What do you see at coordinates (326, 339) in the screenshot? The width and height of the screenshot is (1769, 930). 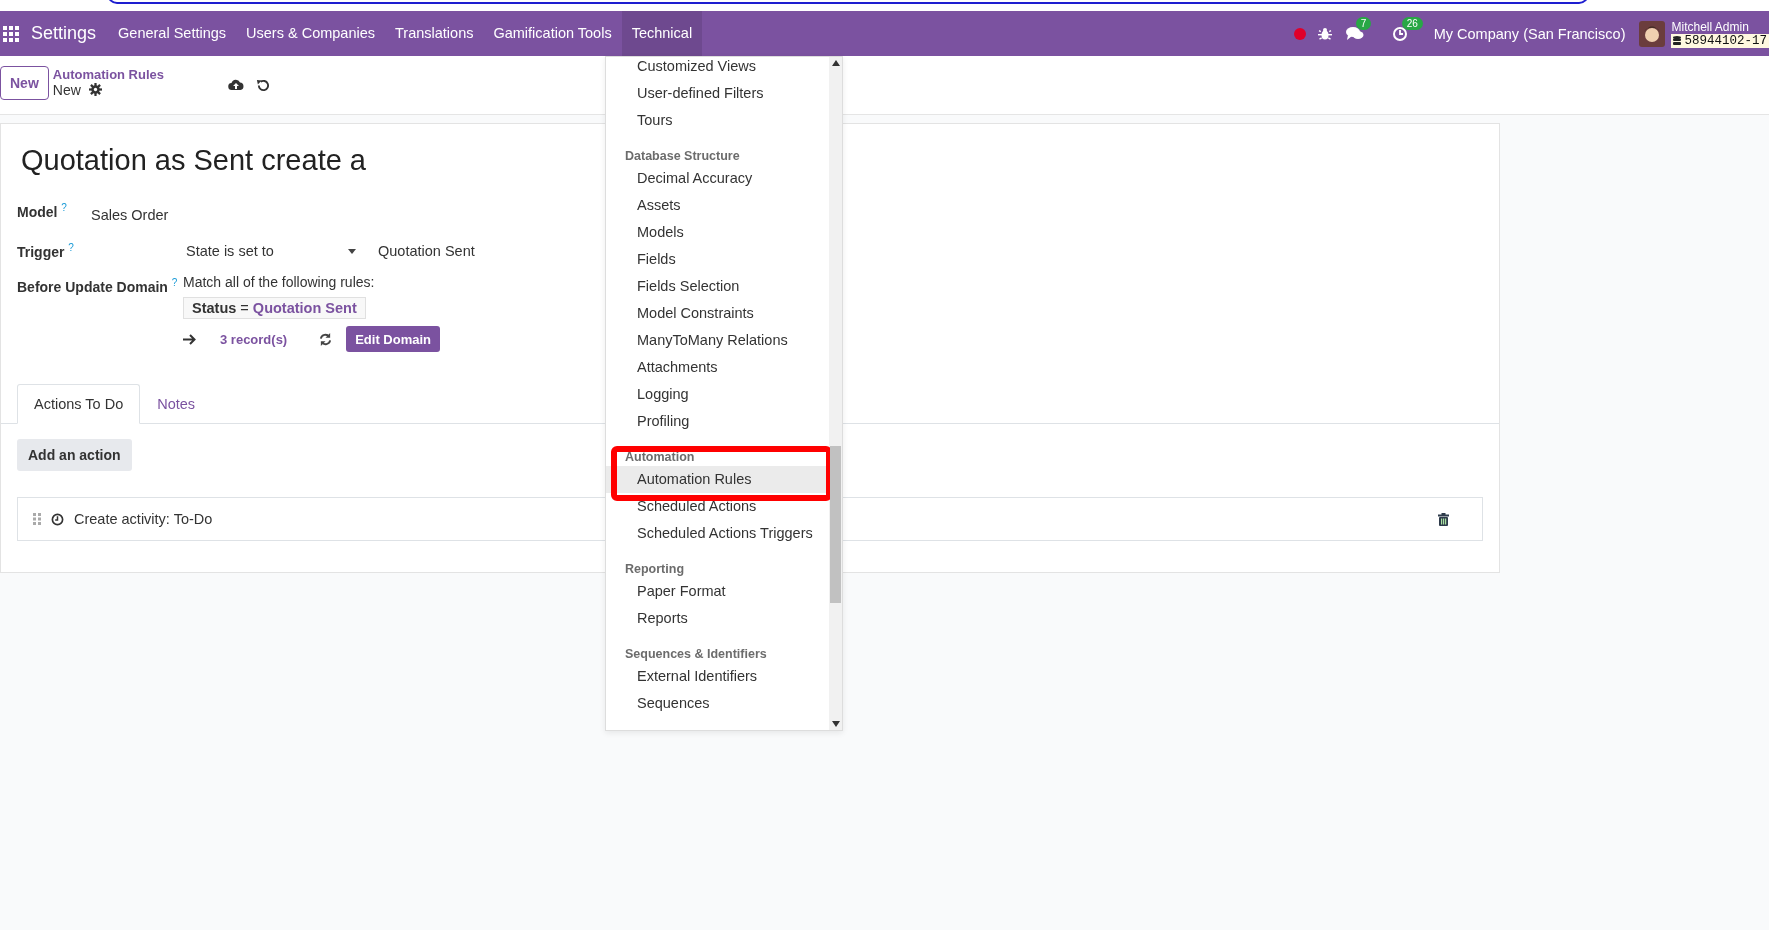 I see `refresh-icon` at bounding box center [326, 339].